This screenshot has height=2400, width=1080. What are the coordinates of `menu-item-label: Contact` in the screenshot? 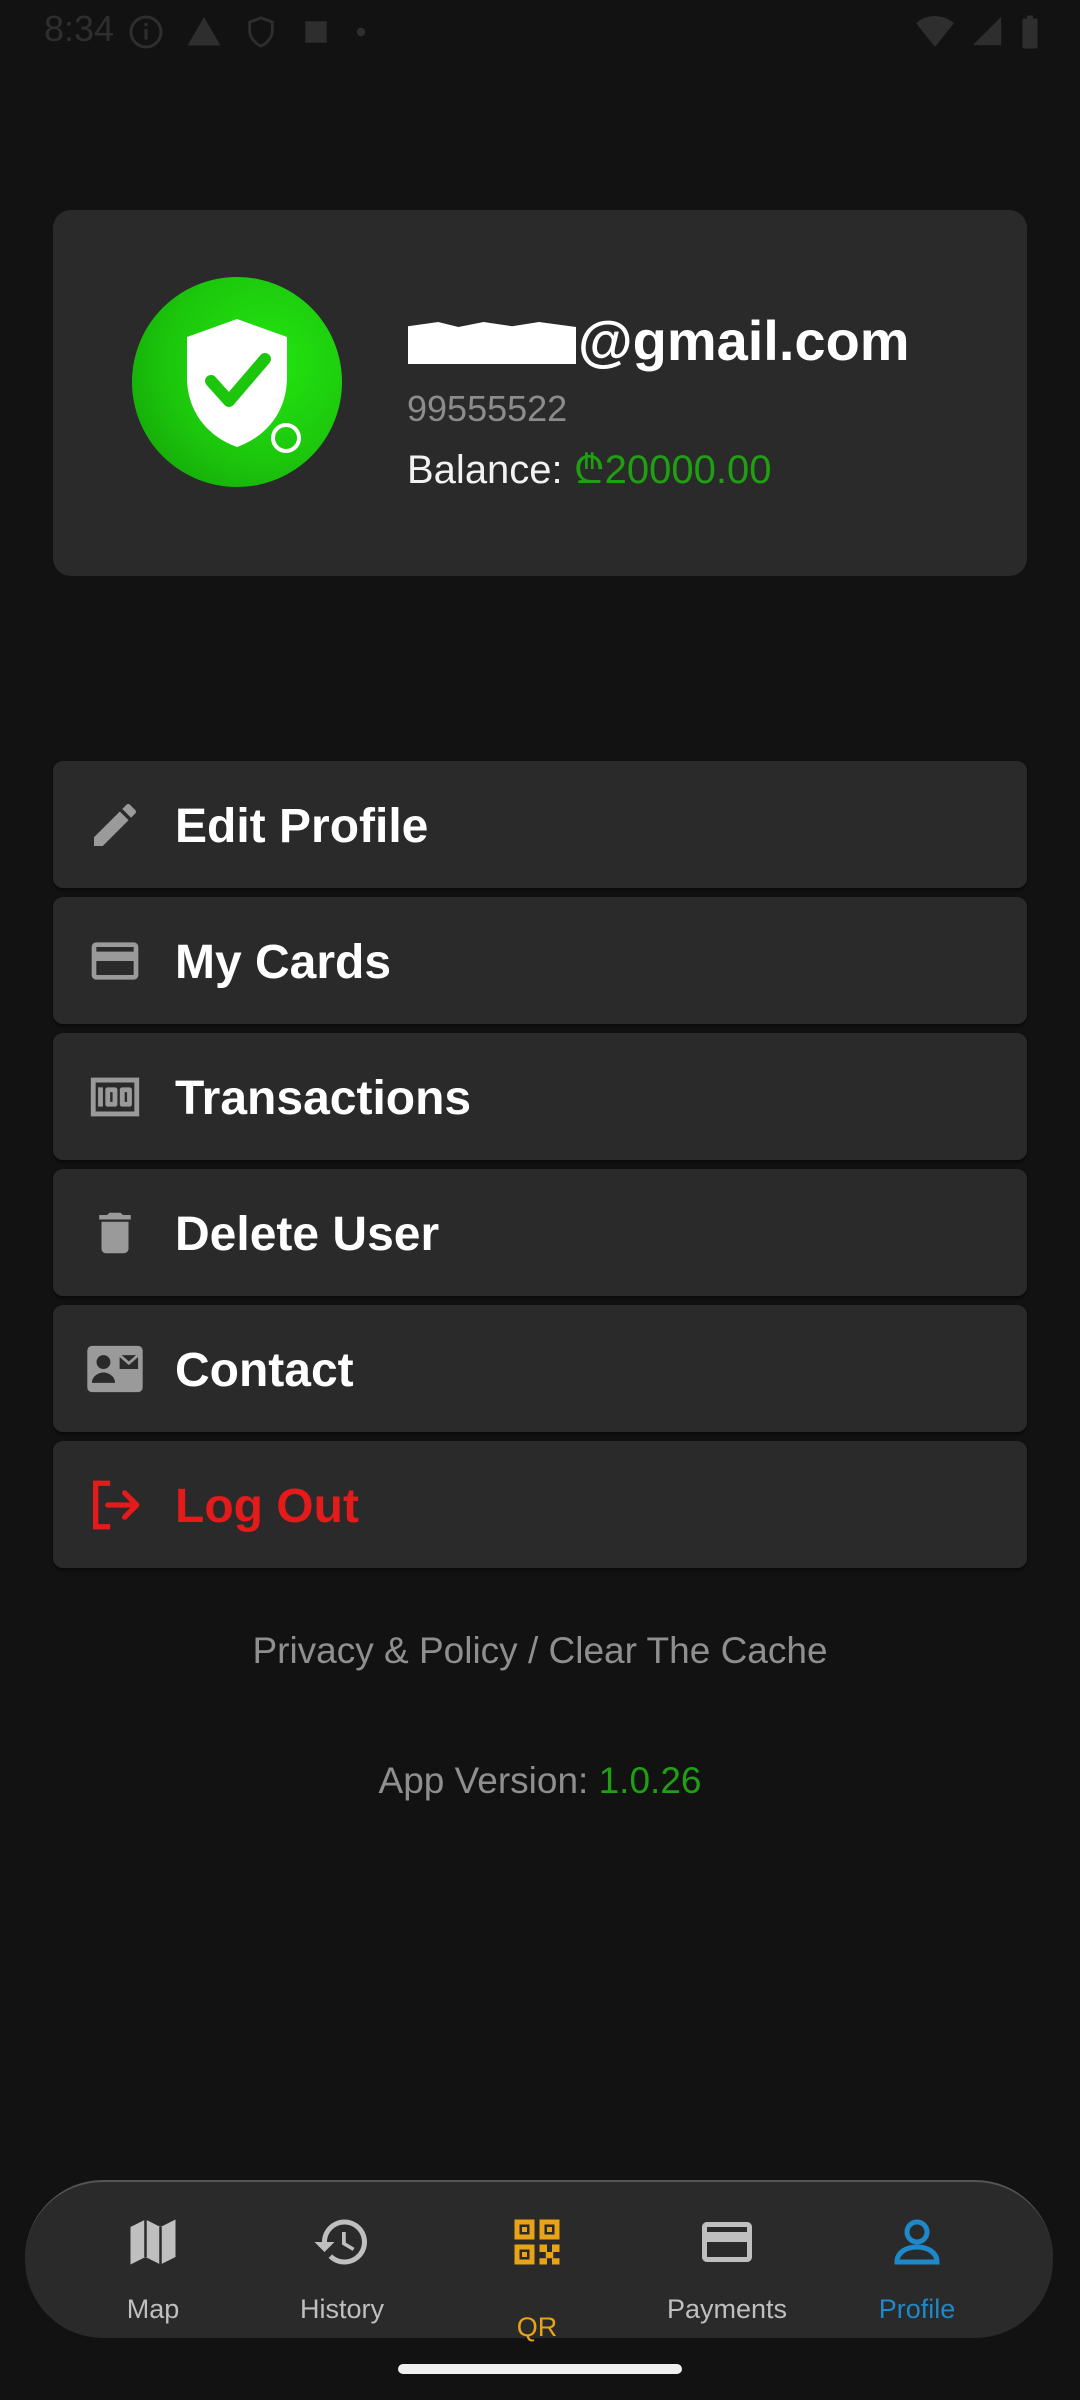 It's located at (264, 1370).